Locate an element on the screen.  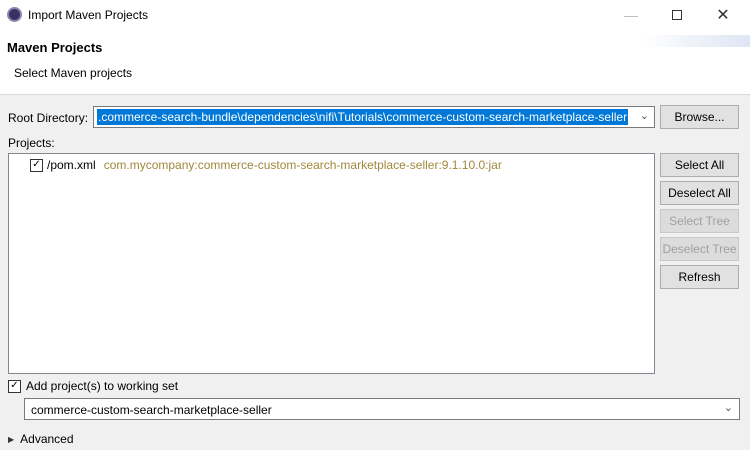
advanced-toggle: ▶ Advanced is located at coordinates (41, 439).